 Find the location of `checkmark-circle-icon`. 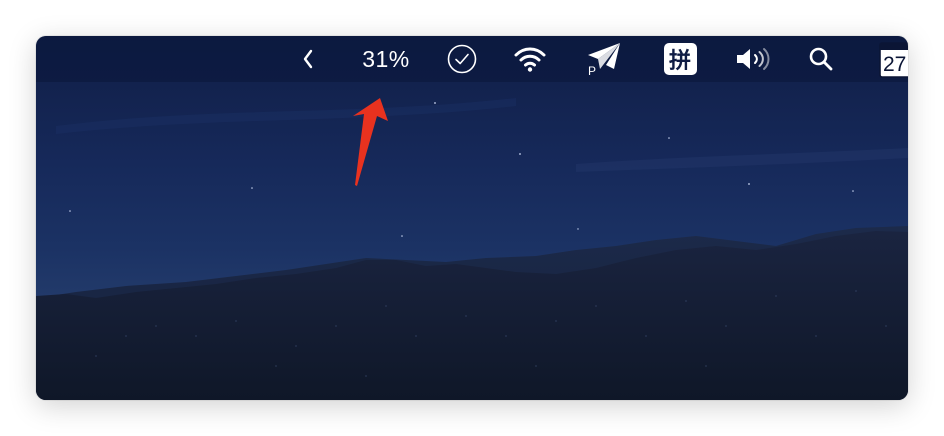

checkmark-circle-icon is located at coordinates (462, 59).